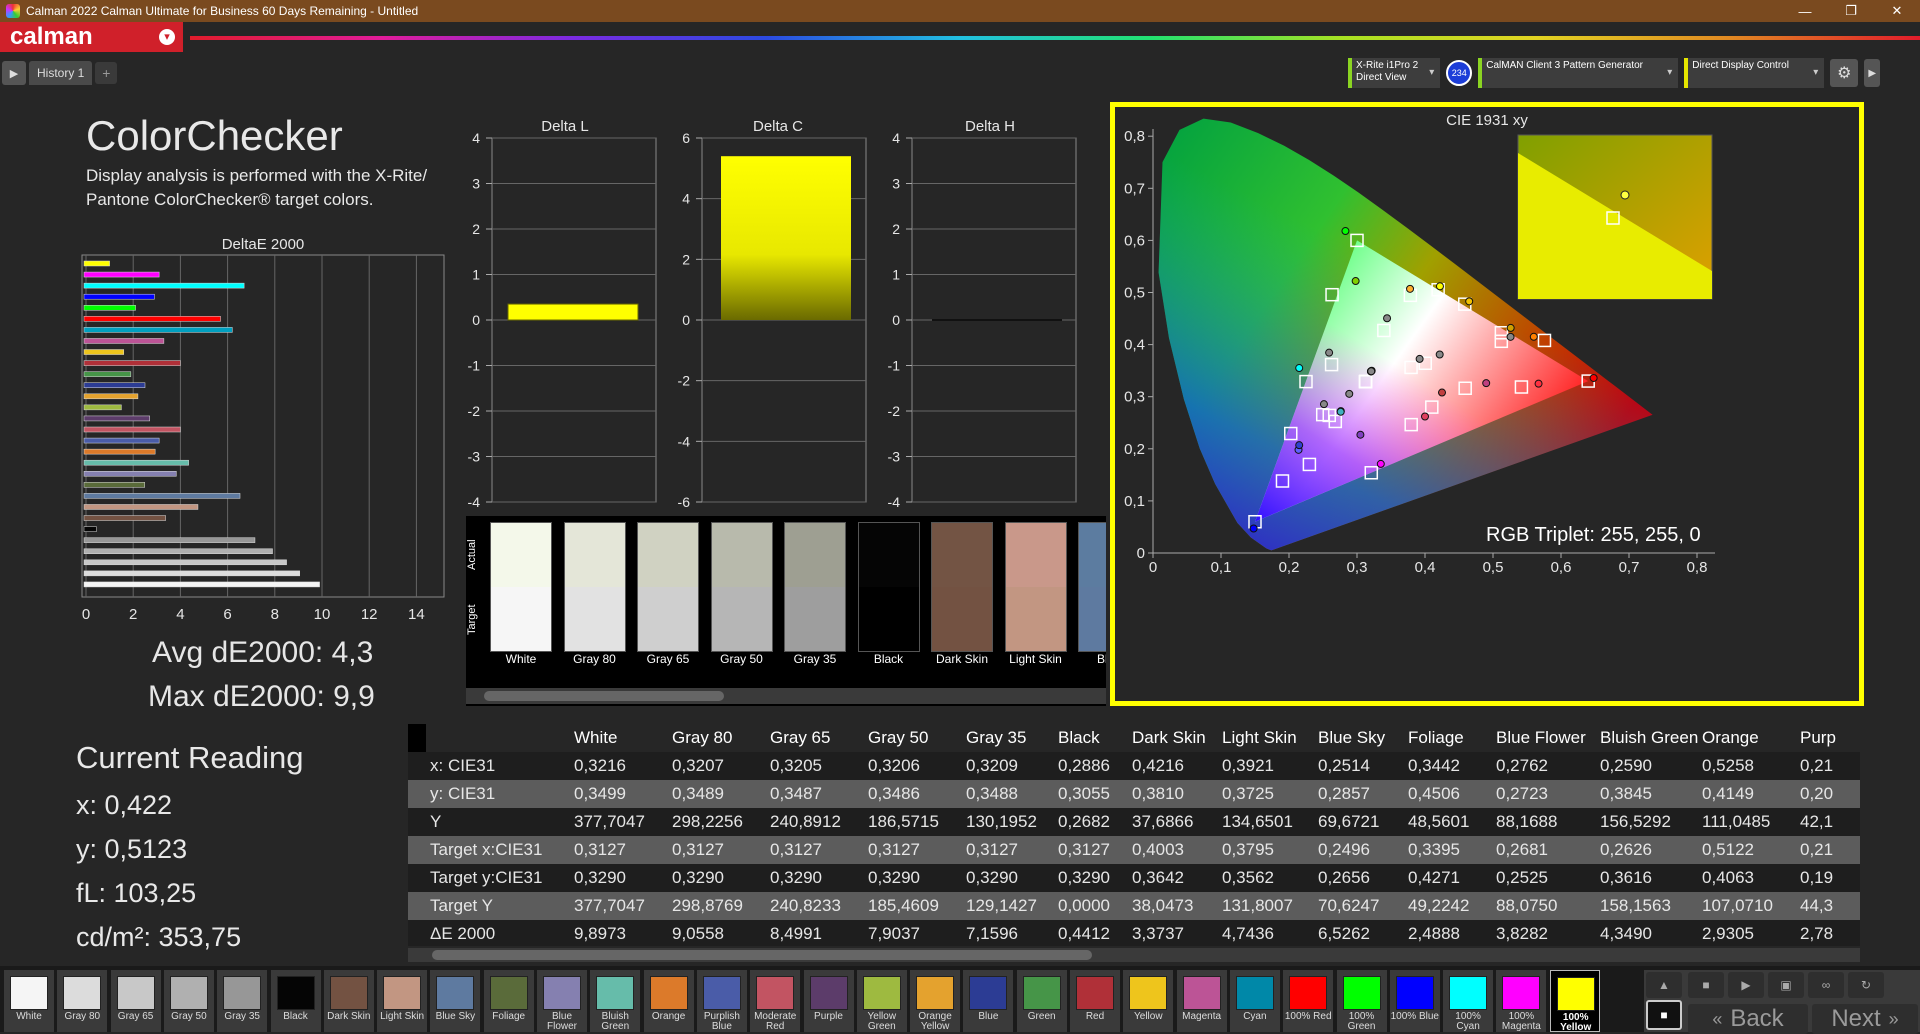 Image resolution: width=1920 pixels, height=1034 pixels. I want to click on patch-label: Moderate Red, so click(775, 1021).